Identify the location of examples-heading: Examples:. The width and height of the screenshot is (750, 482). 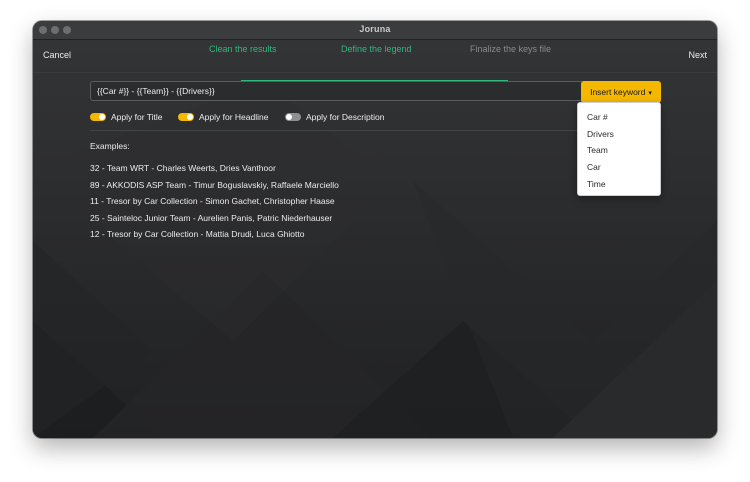
(110, 146).